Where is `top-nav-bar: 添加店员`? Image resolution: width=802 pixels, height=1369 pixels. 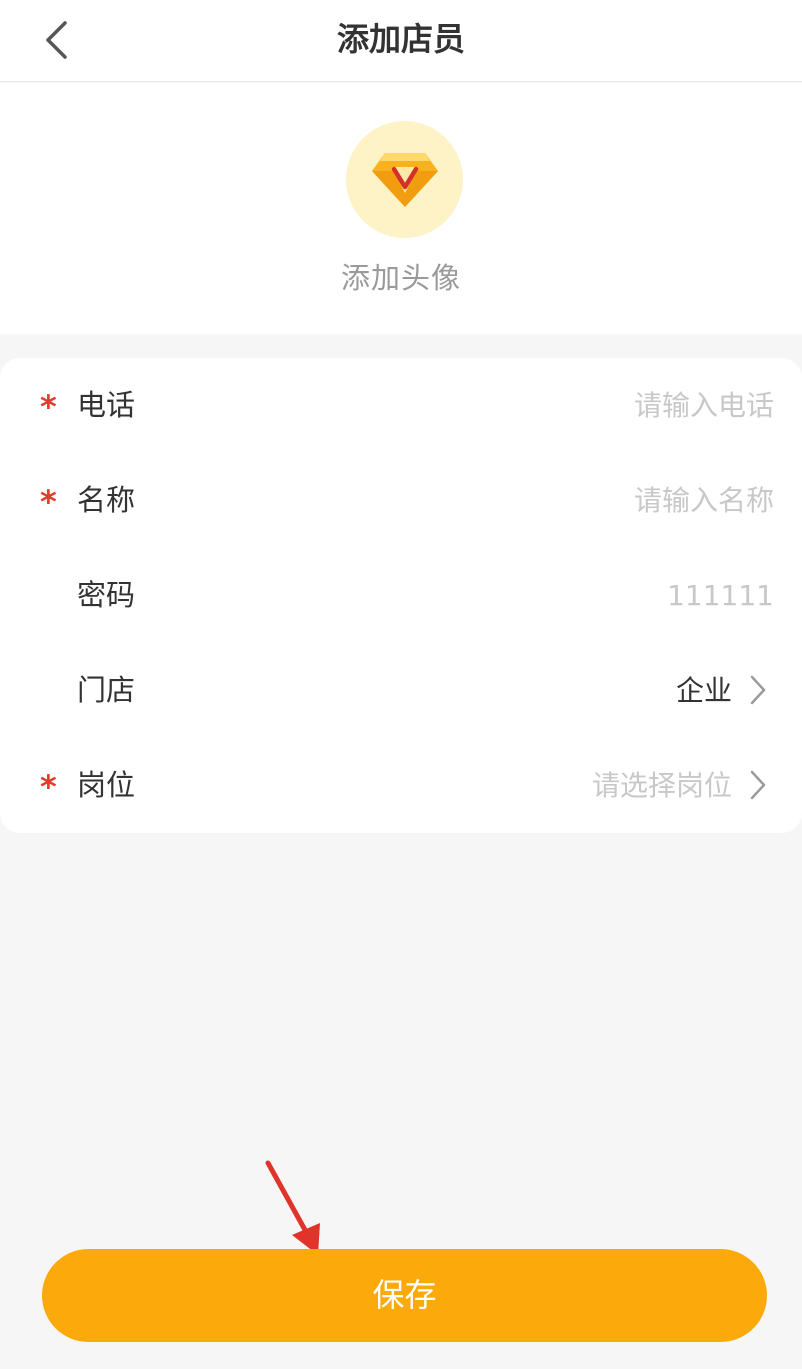
top-nav-bar: 添加店员 is located at coordinates (401, 41).